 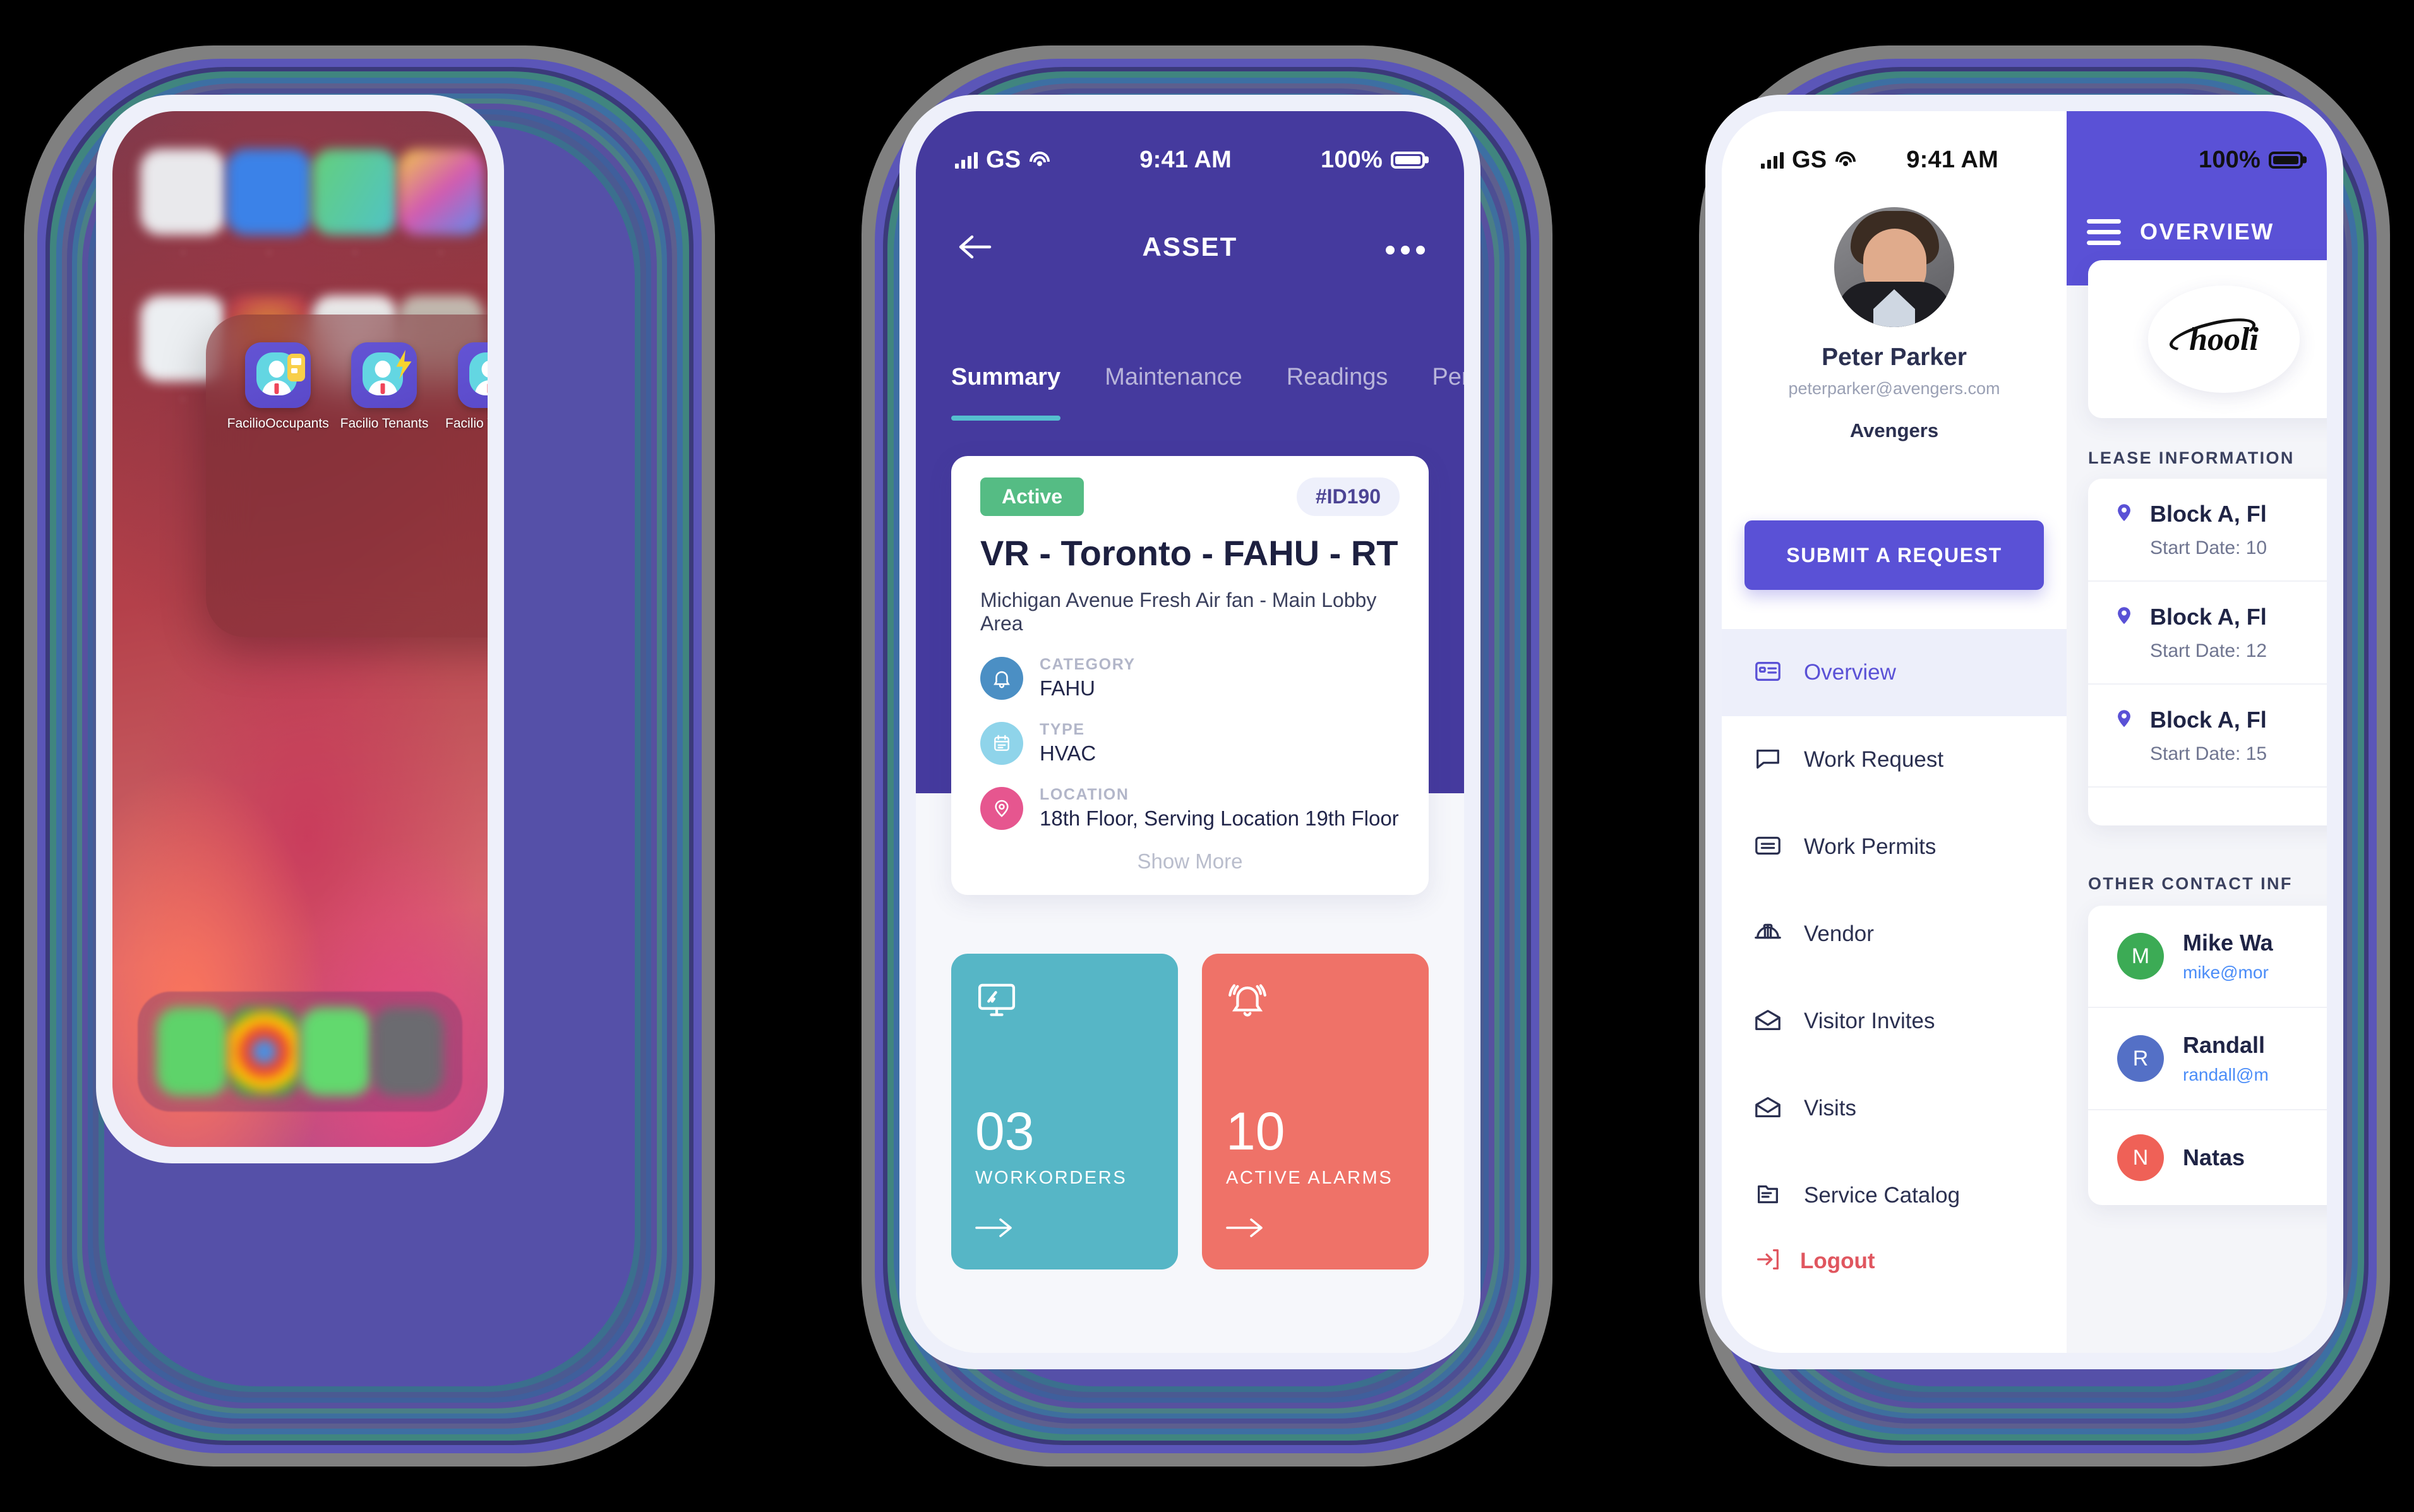 I want to click on field-value: HVAC, so click(x=1068, y=753).